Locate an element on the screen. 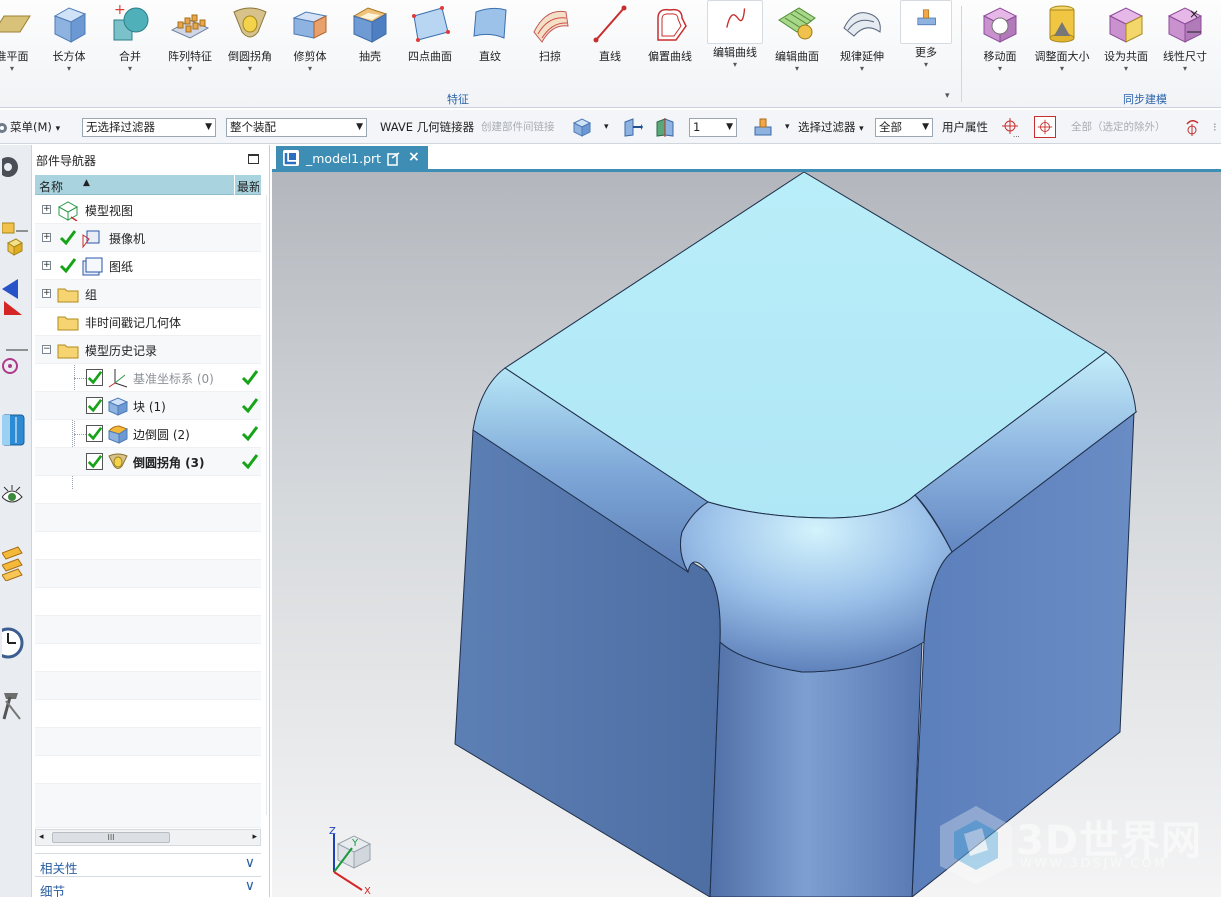  datum-plane-button: 准平面 ▾ is located at coordinates (21, 45).